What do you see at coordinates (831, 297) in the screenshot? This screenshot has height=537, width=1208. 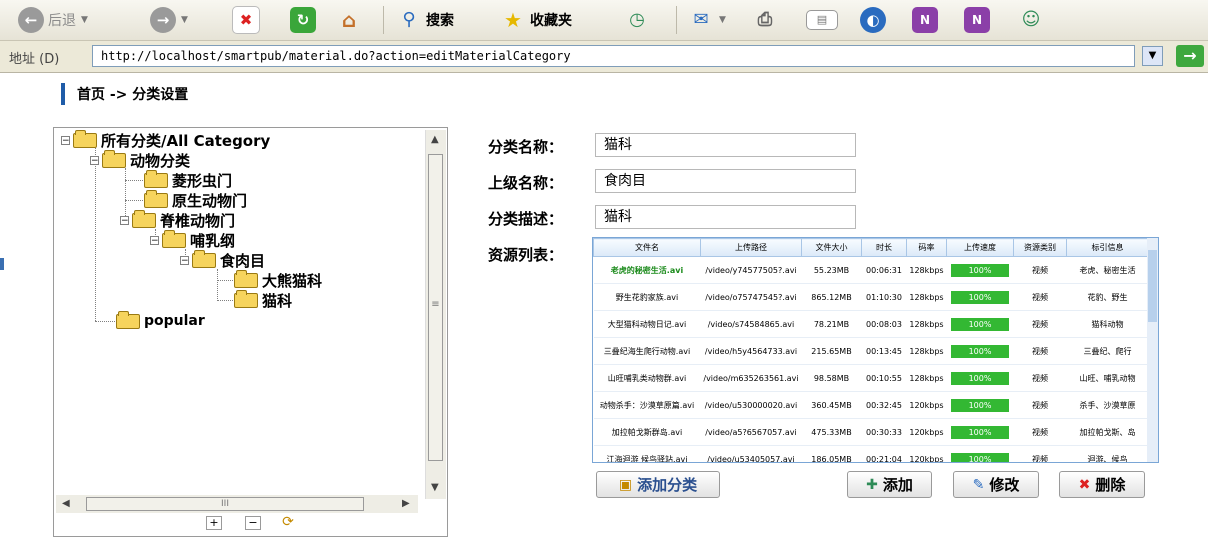 I see `table-cell-size: 865.12MB` at bounding box center [831, 297].